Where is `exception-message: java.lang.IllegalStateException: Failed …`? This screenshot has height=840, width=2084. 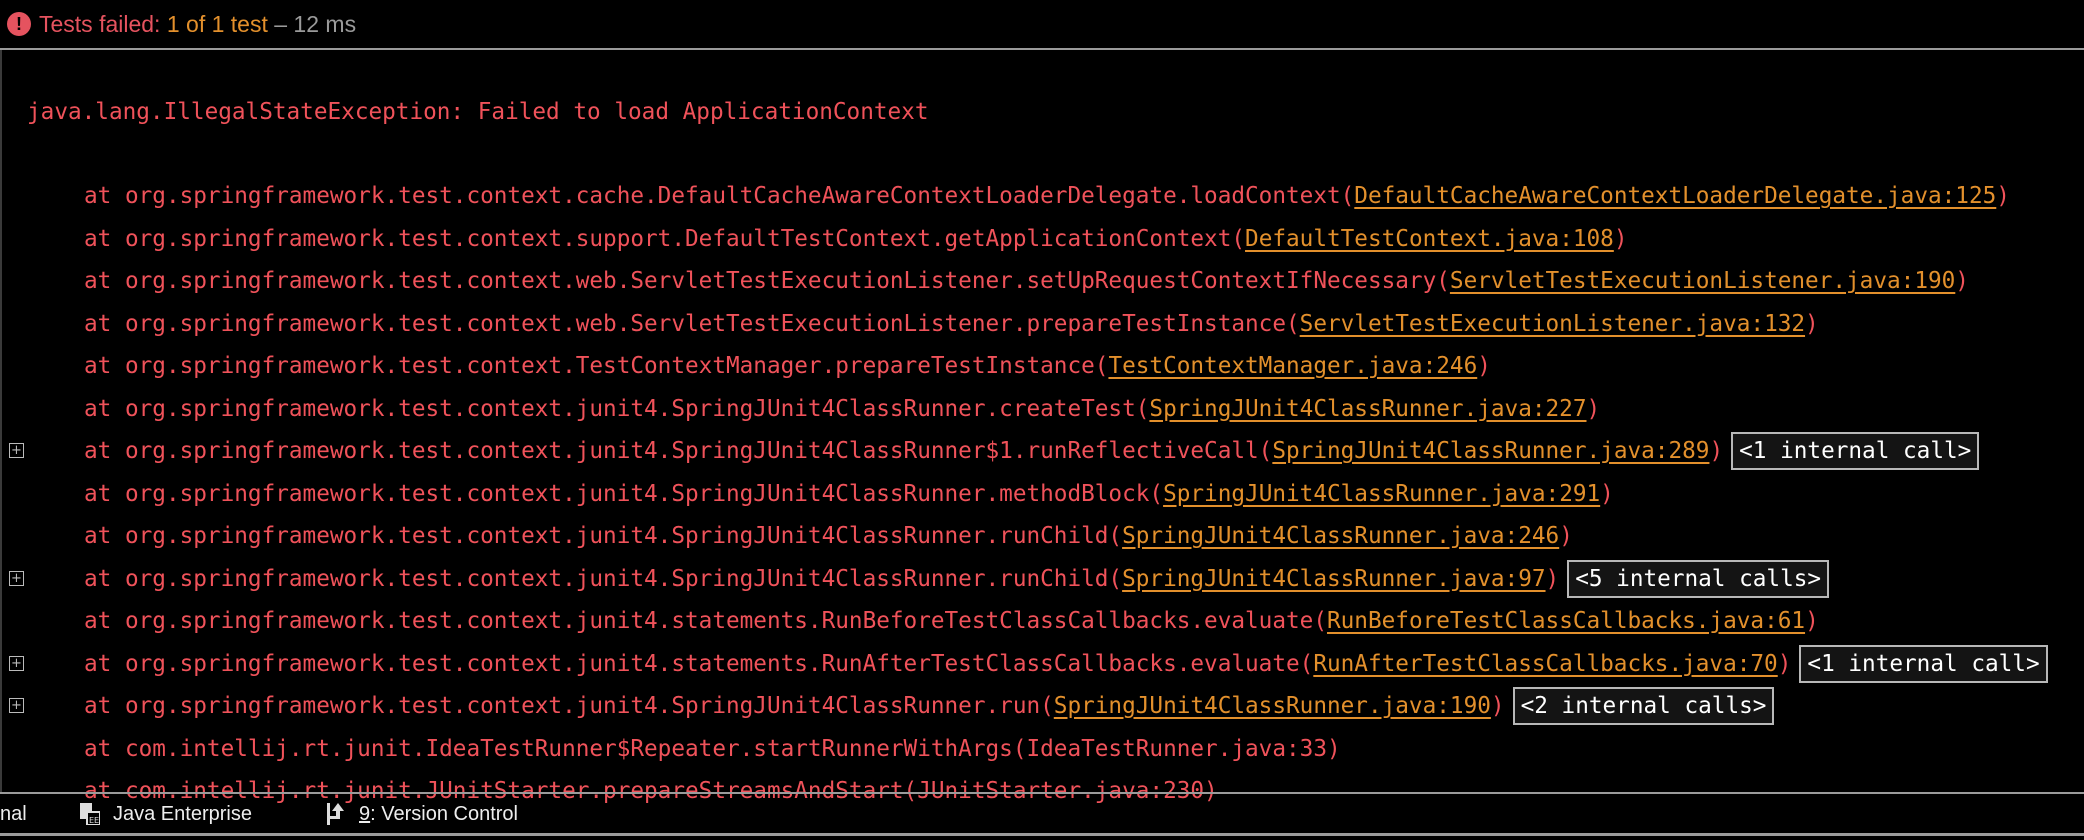
exception-message: java.lang.IllegalStateException: Failed … is located at coordinates (478, 112).